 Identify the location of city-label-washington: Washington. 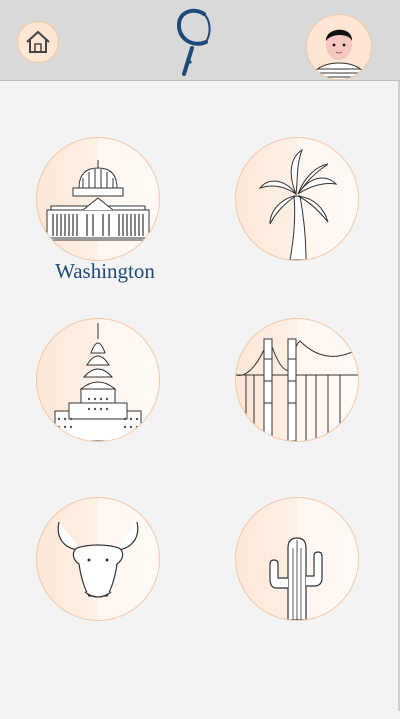
(105, 271).